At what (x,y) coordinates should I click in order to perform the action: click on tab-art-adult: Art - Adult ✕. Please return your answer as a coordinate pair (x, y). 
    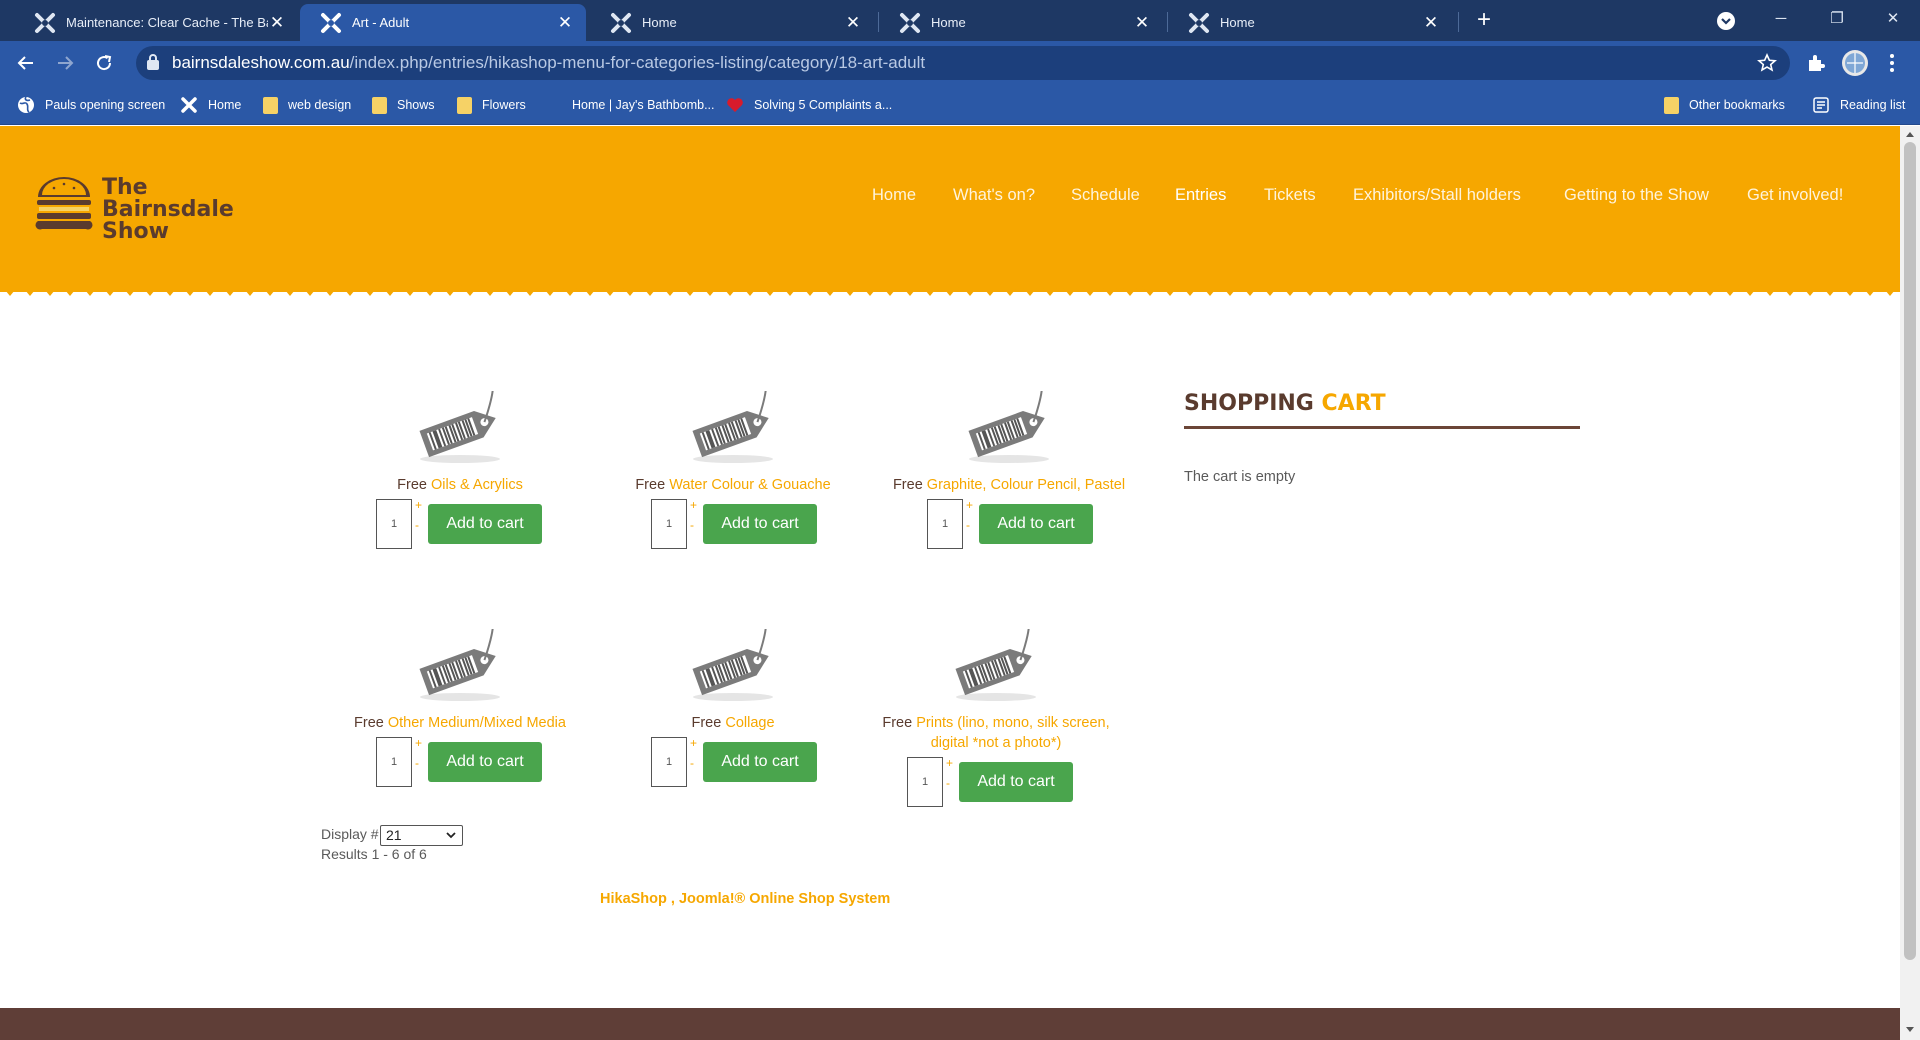
    Looking at the image, I should click on (443, 22).